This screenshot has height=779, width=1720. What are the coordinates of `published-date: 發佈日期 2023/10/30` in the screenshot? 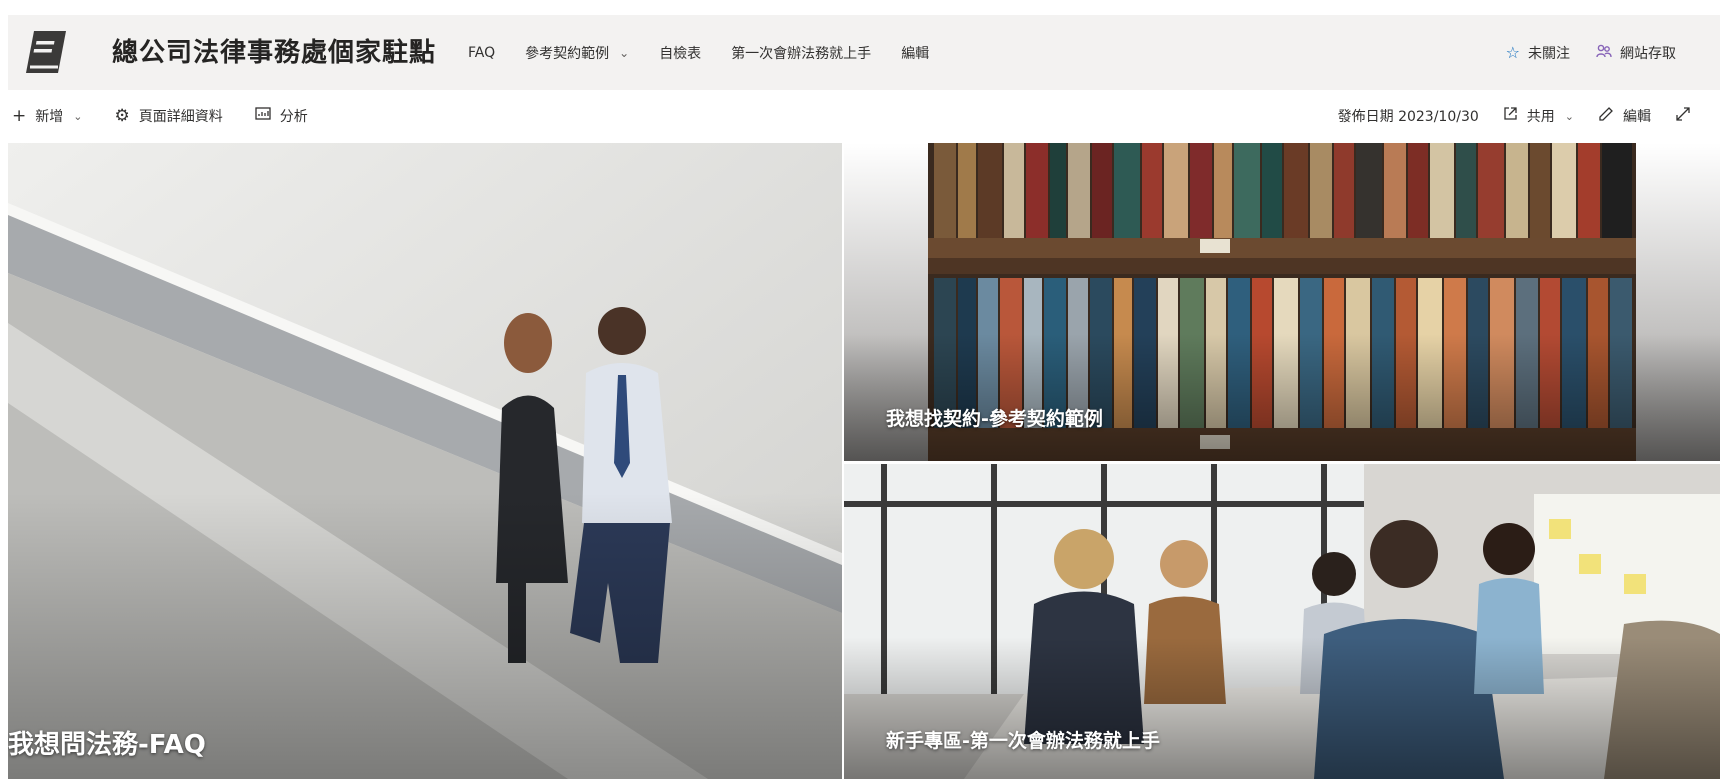 It's located at (1408, 117).